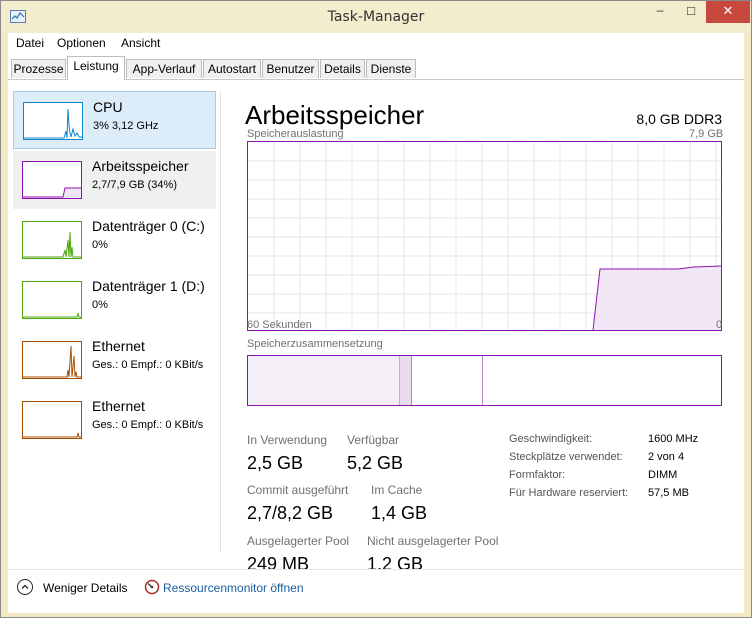 The height and width of the screenshot is (618, 752). I want to click on window-title: Task-Manager, so click(376, 17).